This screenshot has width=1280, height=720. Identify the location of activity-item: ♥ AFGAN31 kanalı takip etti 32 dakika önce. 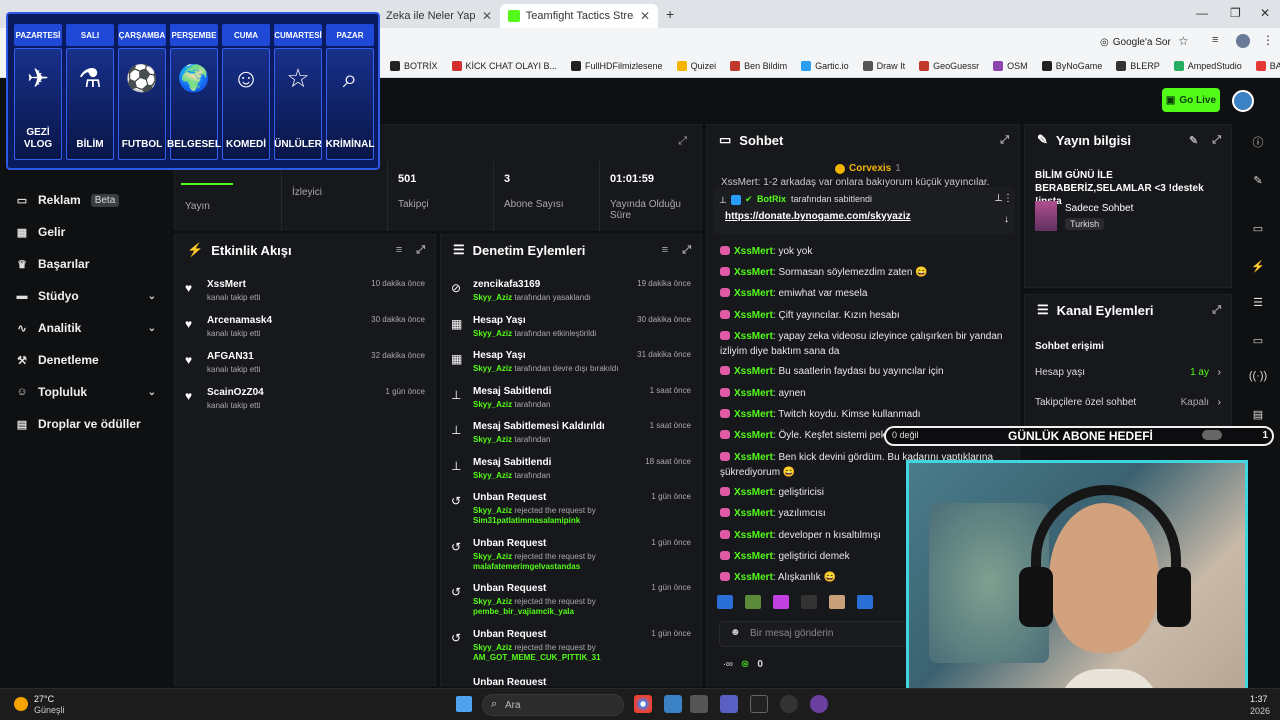
(305, 368).